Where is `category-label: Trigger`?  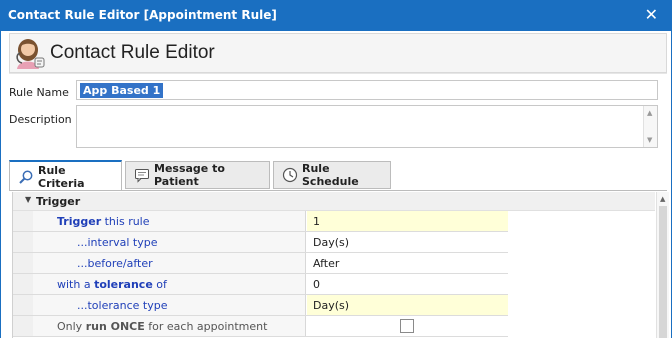
category-label: Trigger is located at coordinates (58, 201).